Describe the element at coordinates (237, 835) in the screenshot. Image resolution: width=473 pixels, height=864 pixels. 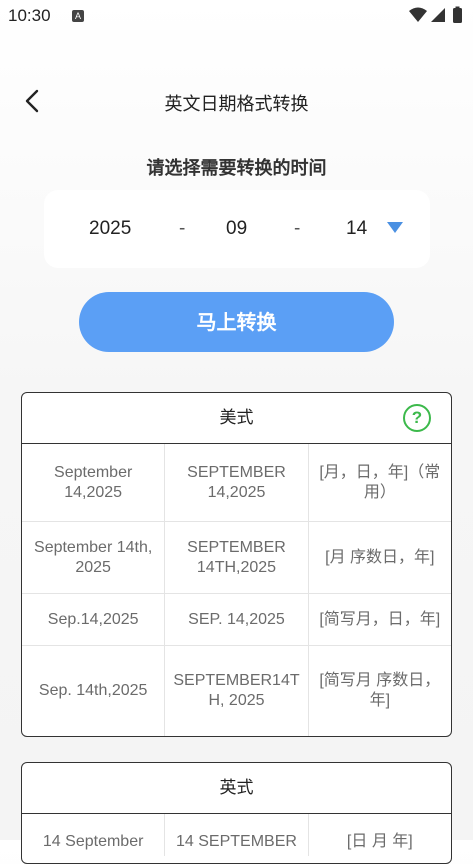
I see `format-cell: 14 SEPTEMBER` at that location.